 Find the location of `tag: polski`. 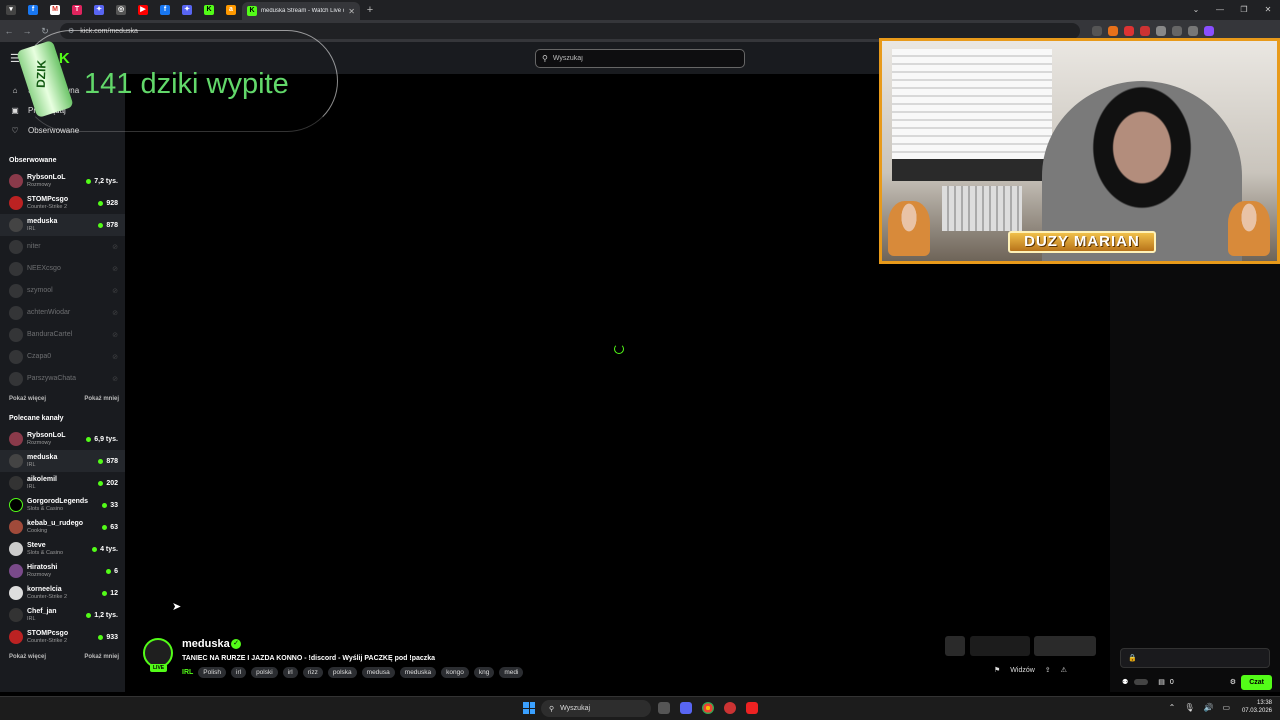

tag: polski is located at coordinates (264, 672).